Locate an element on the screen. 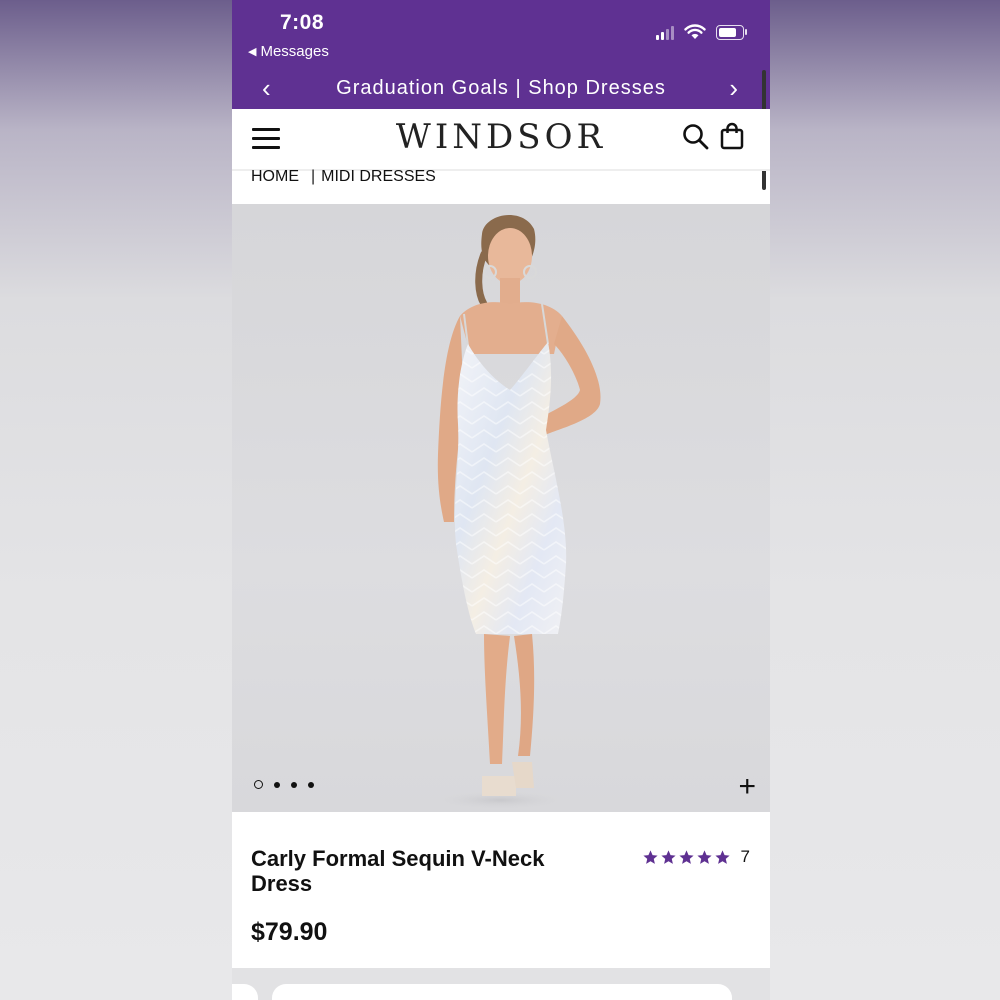  promo-banner: ‹ Graduation Goals | Shop Dresses › is located at coordinates (501, 88).